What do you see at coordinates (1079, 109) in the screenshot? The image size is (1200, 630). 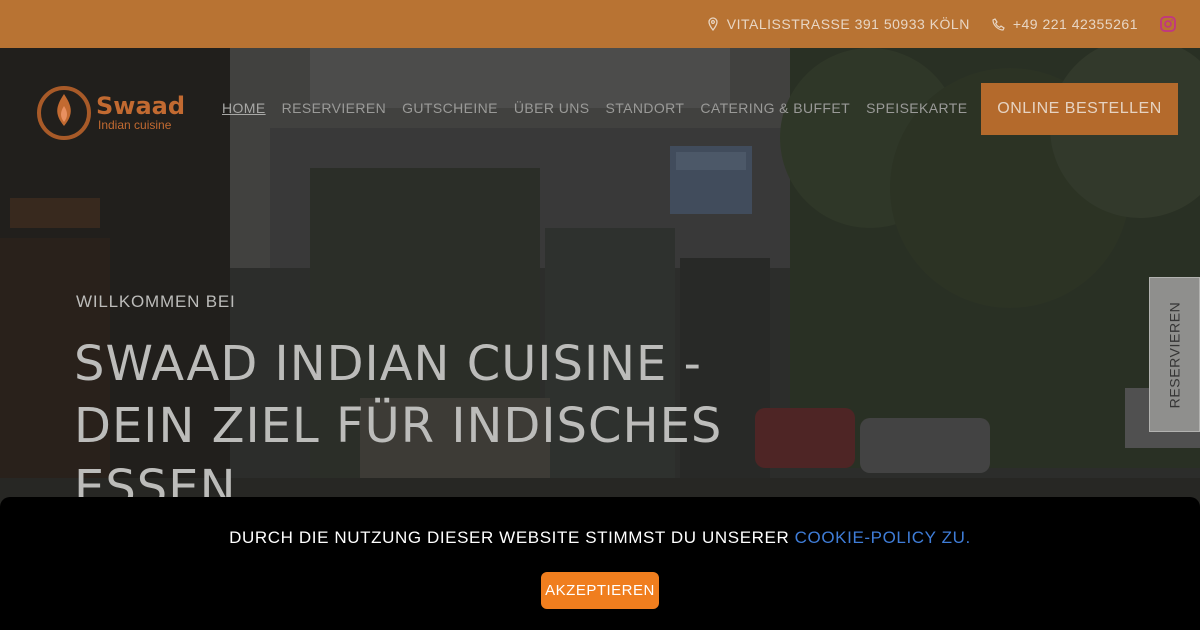 I see `order-online-button: ONLINE BESTELLEN` at bounding box center [1079, 109].